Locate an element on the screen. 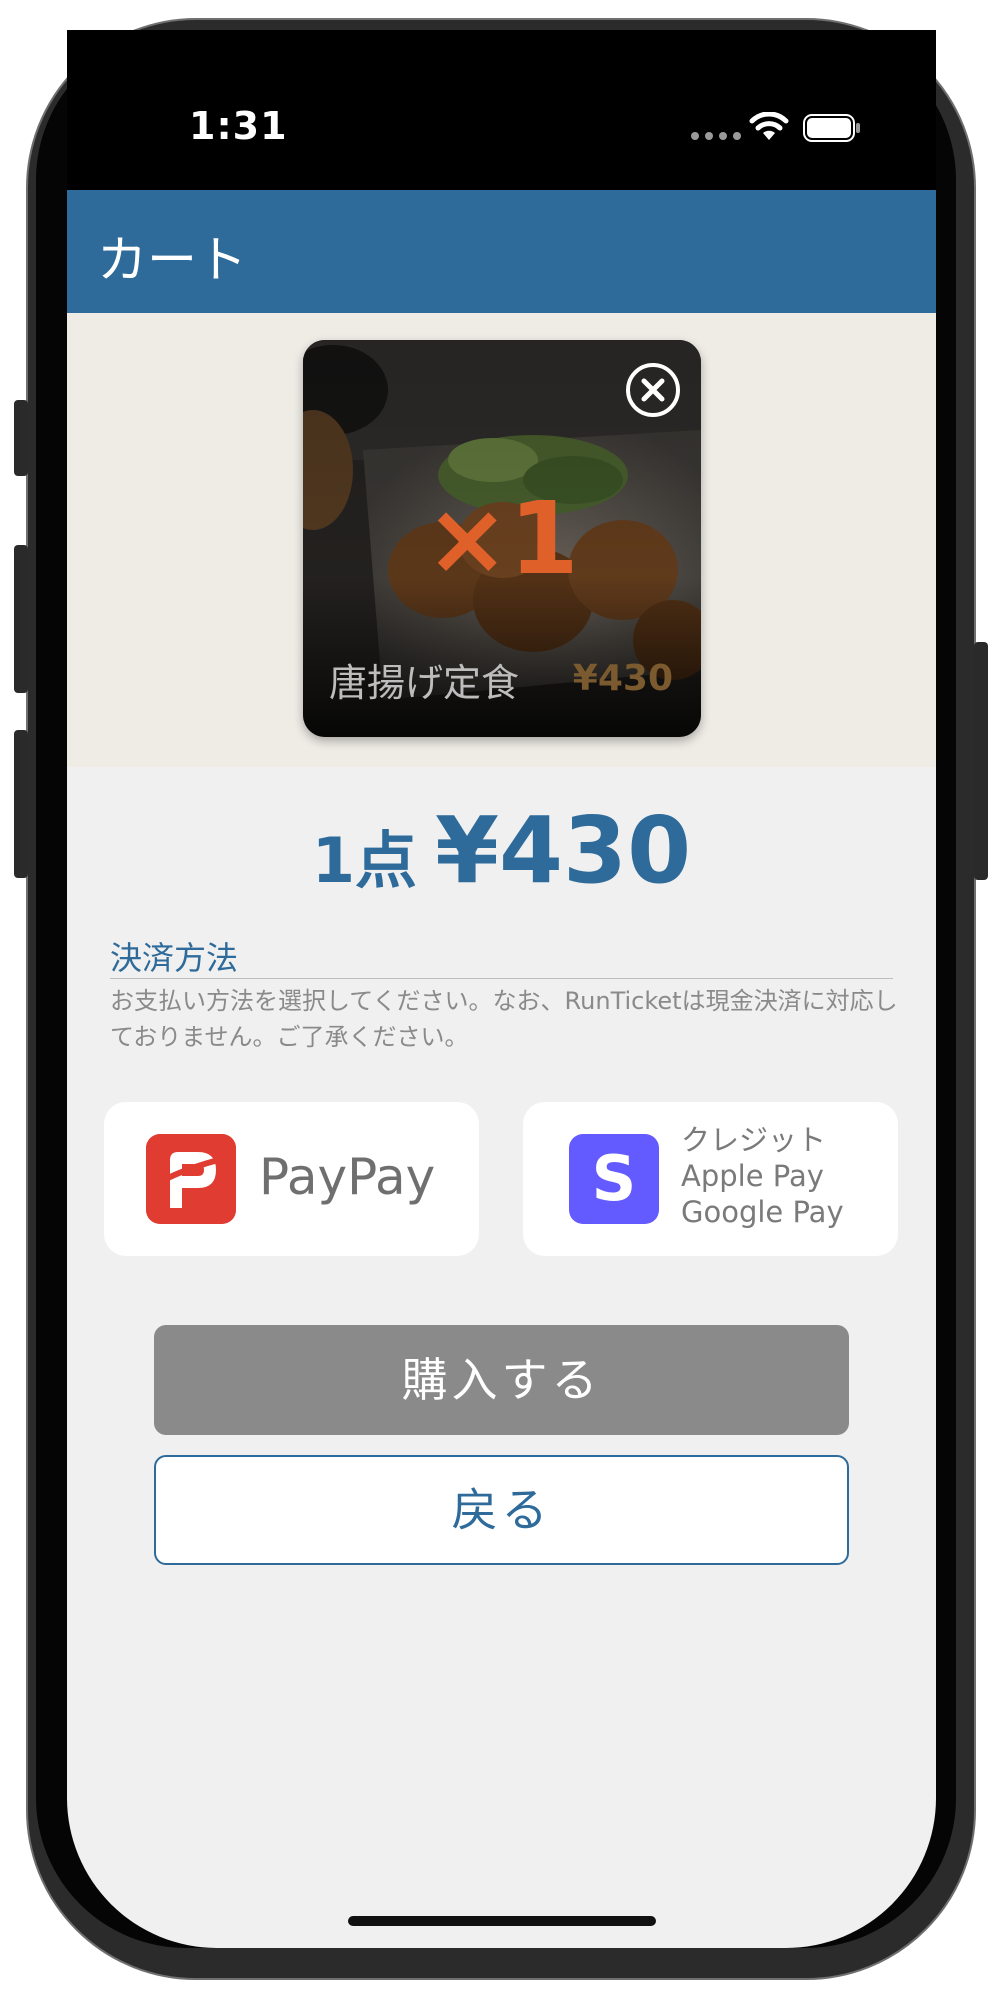  paypay-label: PayPay is located at coordinates (347, 1177).